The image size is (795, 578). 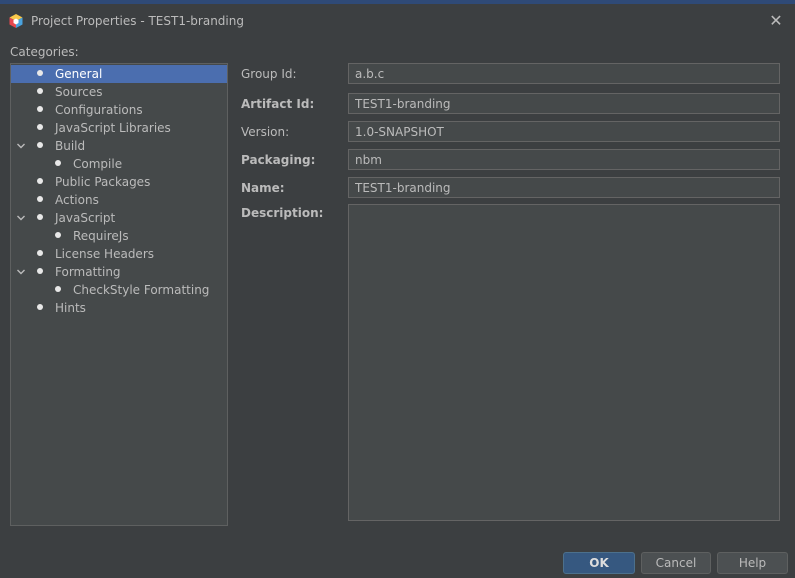 What do you see at coordinates (278, 160) in the screenshot?
I see `packaging-label: Packaging:` at bounding box center [278, 160].